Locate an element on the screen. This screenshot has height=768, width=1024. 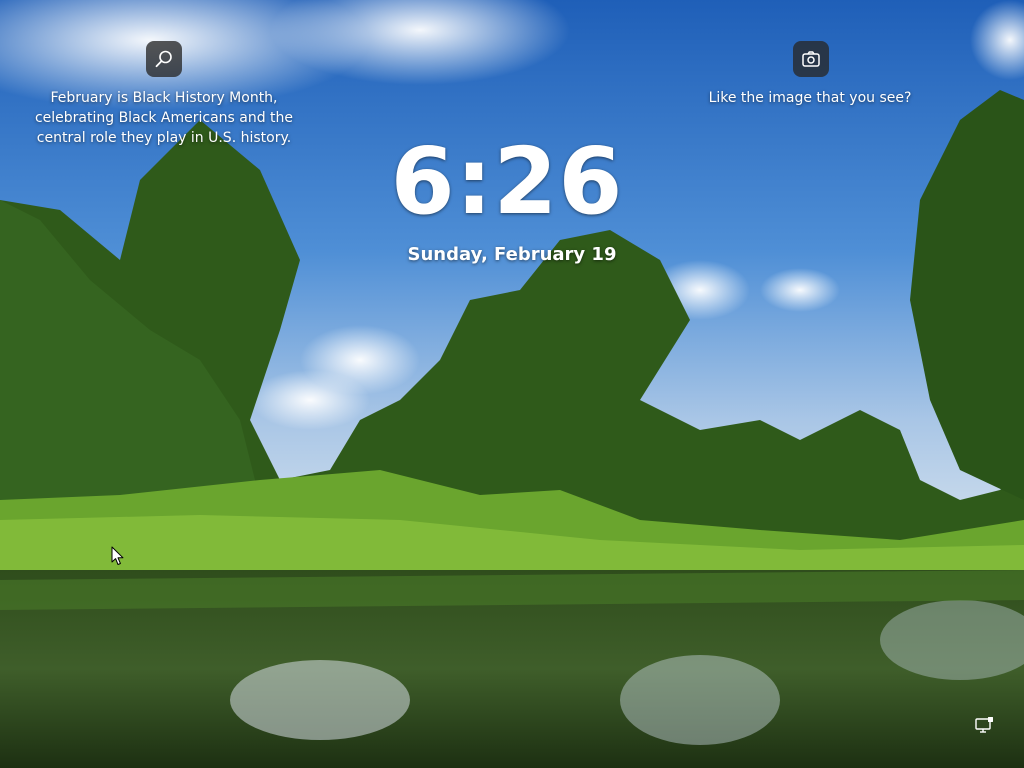
camera-icon is located at coordinates (811, 59).